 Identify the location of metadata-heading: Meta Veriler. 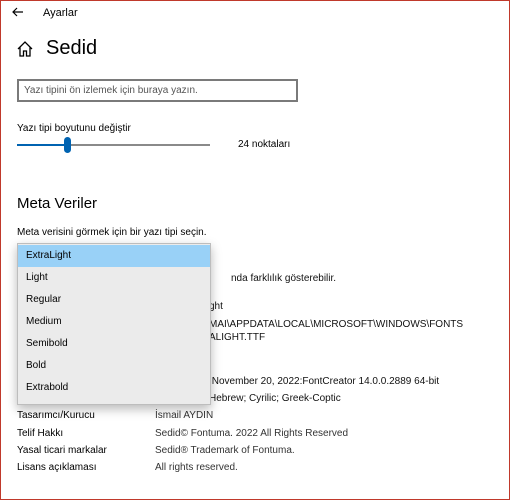
(57, 203).